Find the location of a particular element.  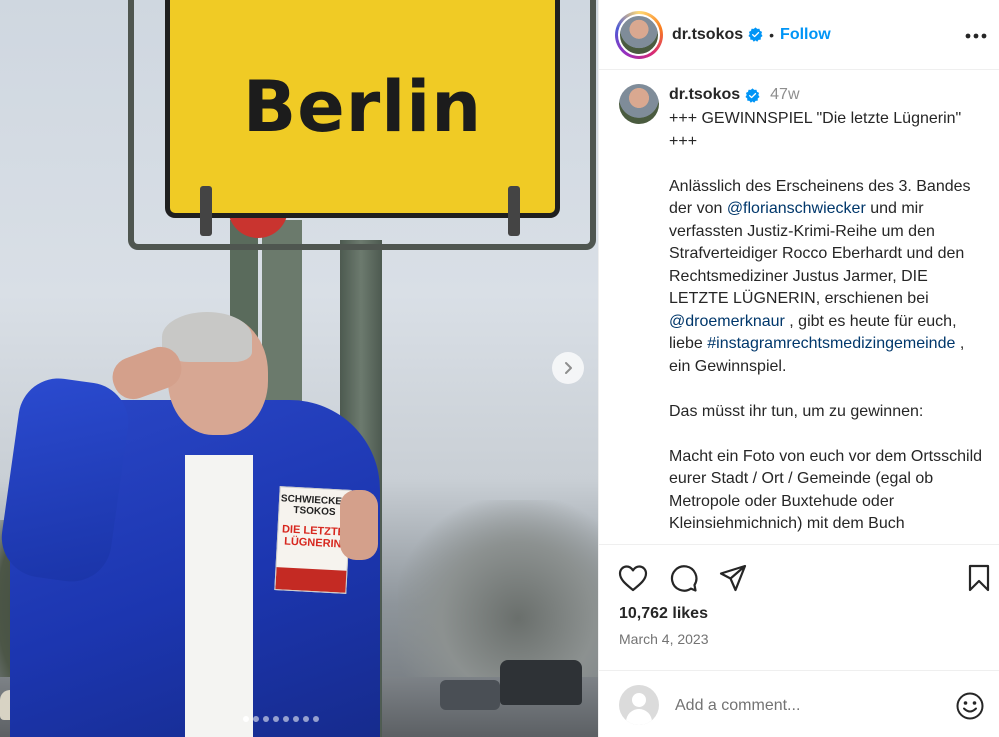

comment-icon is located at coordinates (684, 578).